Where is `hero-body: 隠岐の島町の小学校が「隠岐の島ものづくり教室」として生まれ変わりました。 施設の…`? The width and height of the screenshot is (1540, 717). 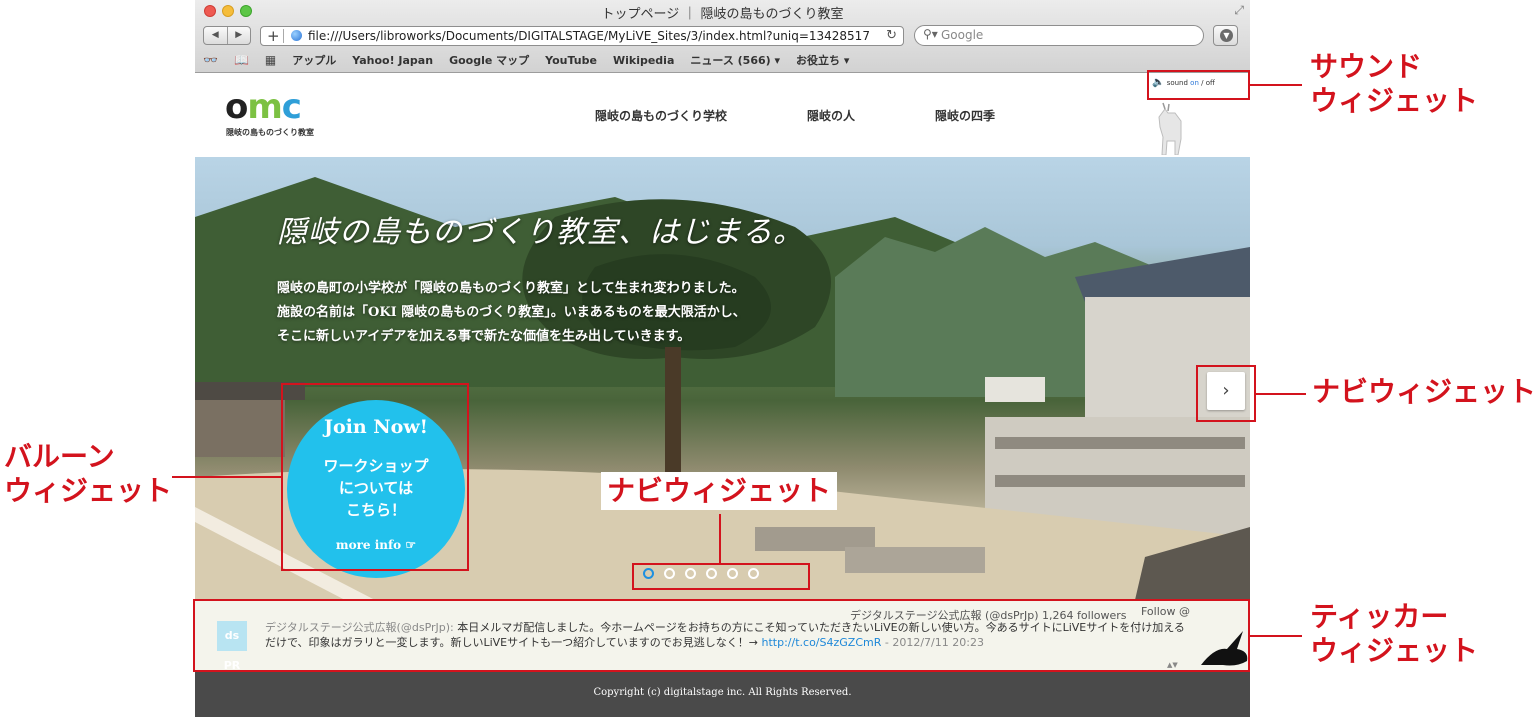
hero-body: 隠岐の島町の小学校が「隠岐の島ものづくり教室」として生まれ変わりました。 施設の… is located at coordinates (511, 313).